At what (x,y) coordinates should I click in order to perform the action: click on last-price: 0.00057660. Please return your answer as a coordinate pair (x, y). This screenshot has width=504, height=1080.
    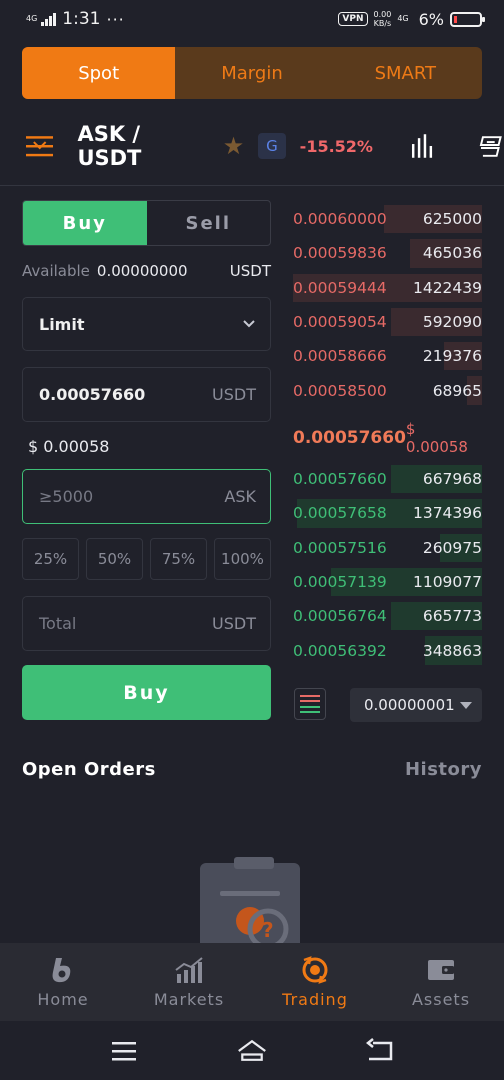
    Looking at the image, I should click on (349, 438).